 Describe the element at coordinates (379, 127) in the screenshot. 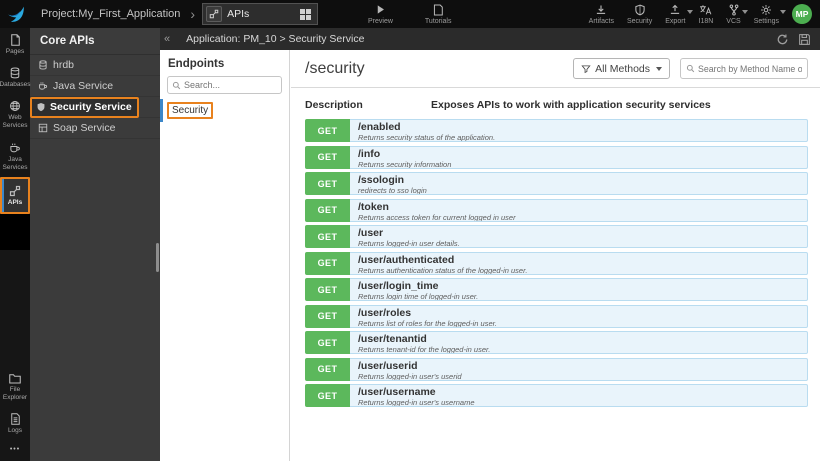

I see `endpoint-path: /enabled` at that location.